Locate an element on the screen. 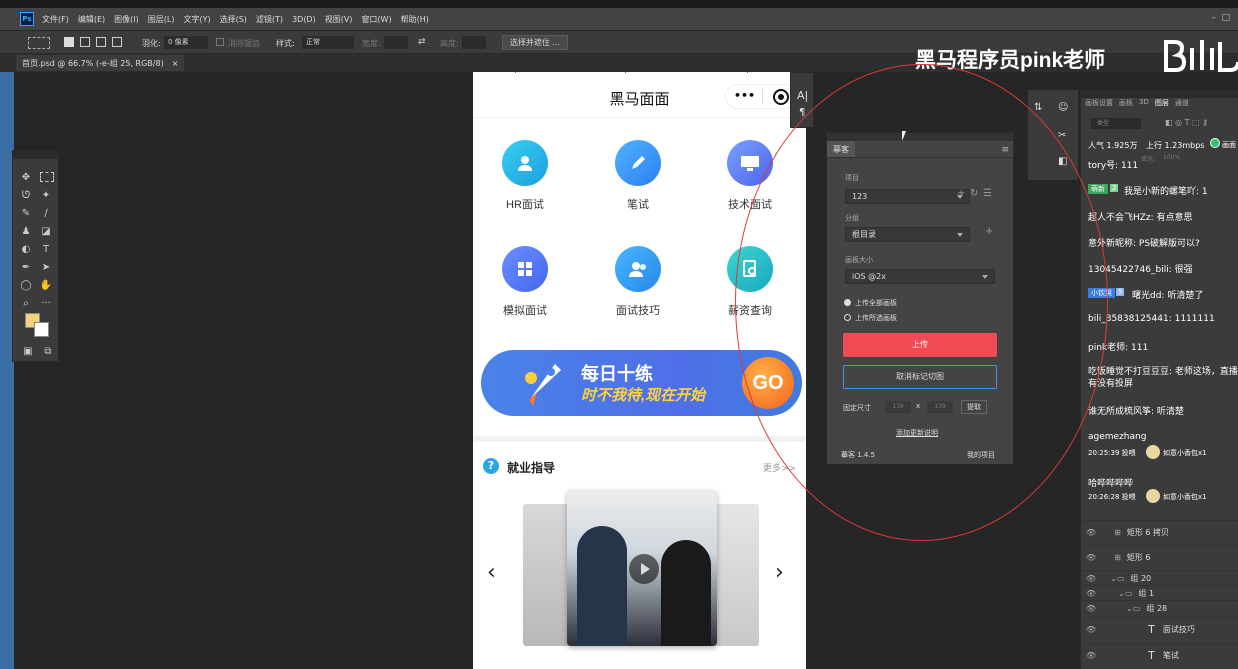 Image resolution: width=1238 pixels, height=669 pixels. antialias-checkbox is located at coordinates (220, 42).